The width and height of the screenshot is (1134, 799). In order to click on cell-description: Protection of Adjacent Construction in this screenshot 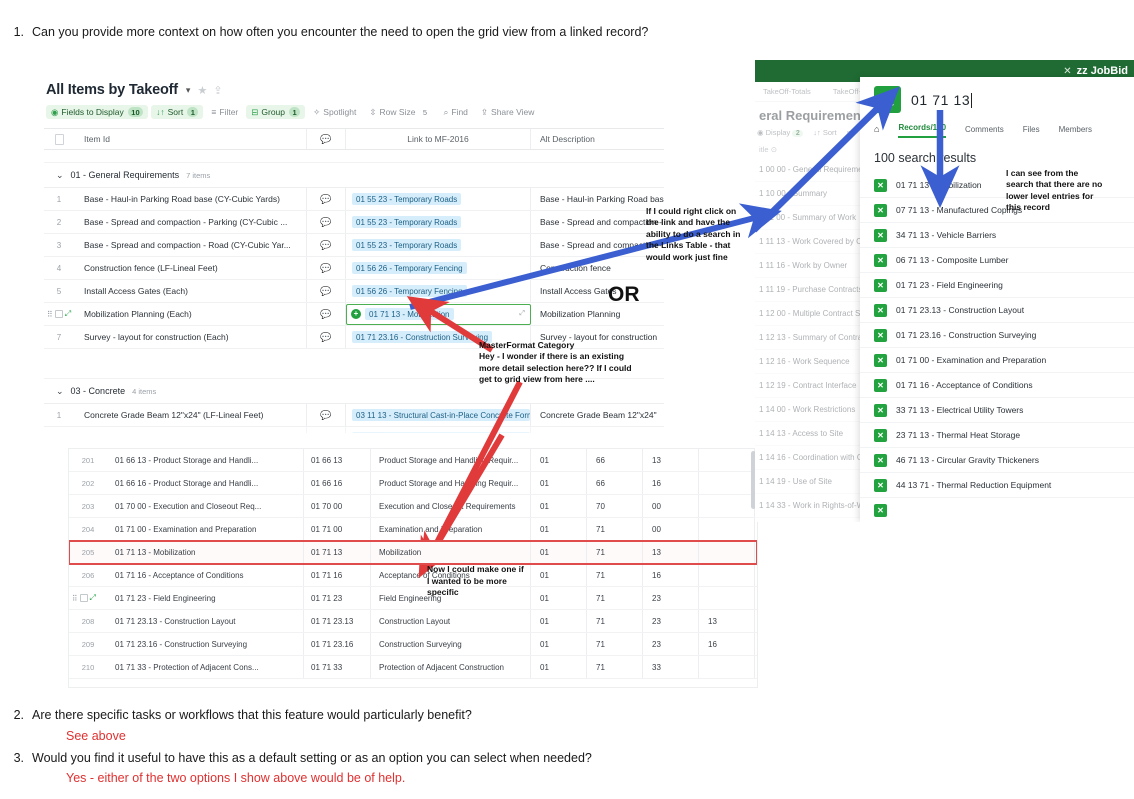, I will do `click(451, 667)`.